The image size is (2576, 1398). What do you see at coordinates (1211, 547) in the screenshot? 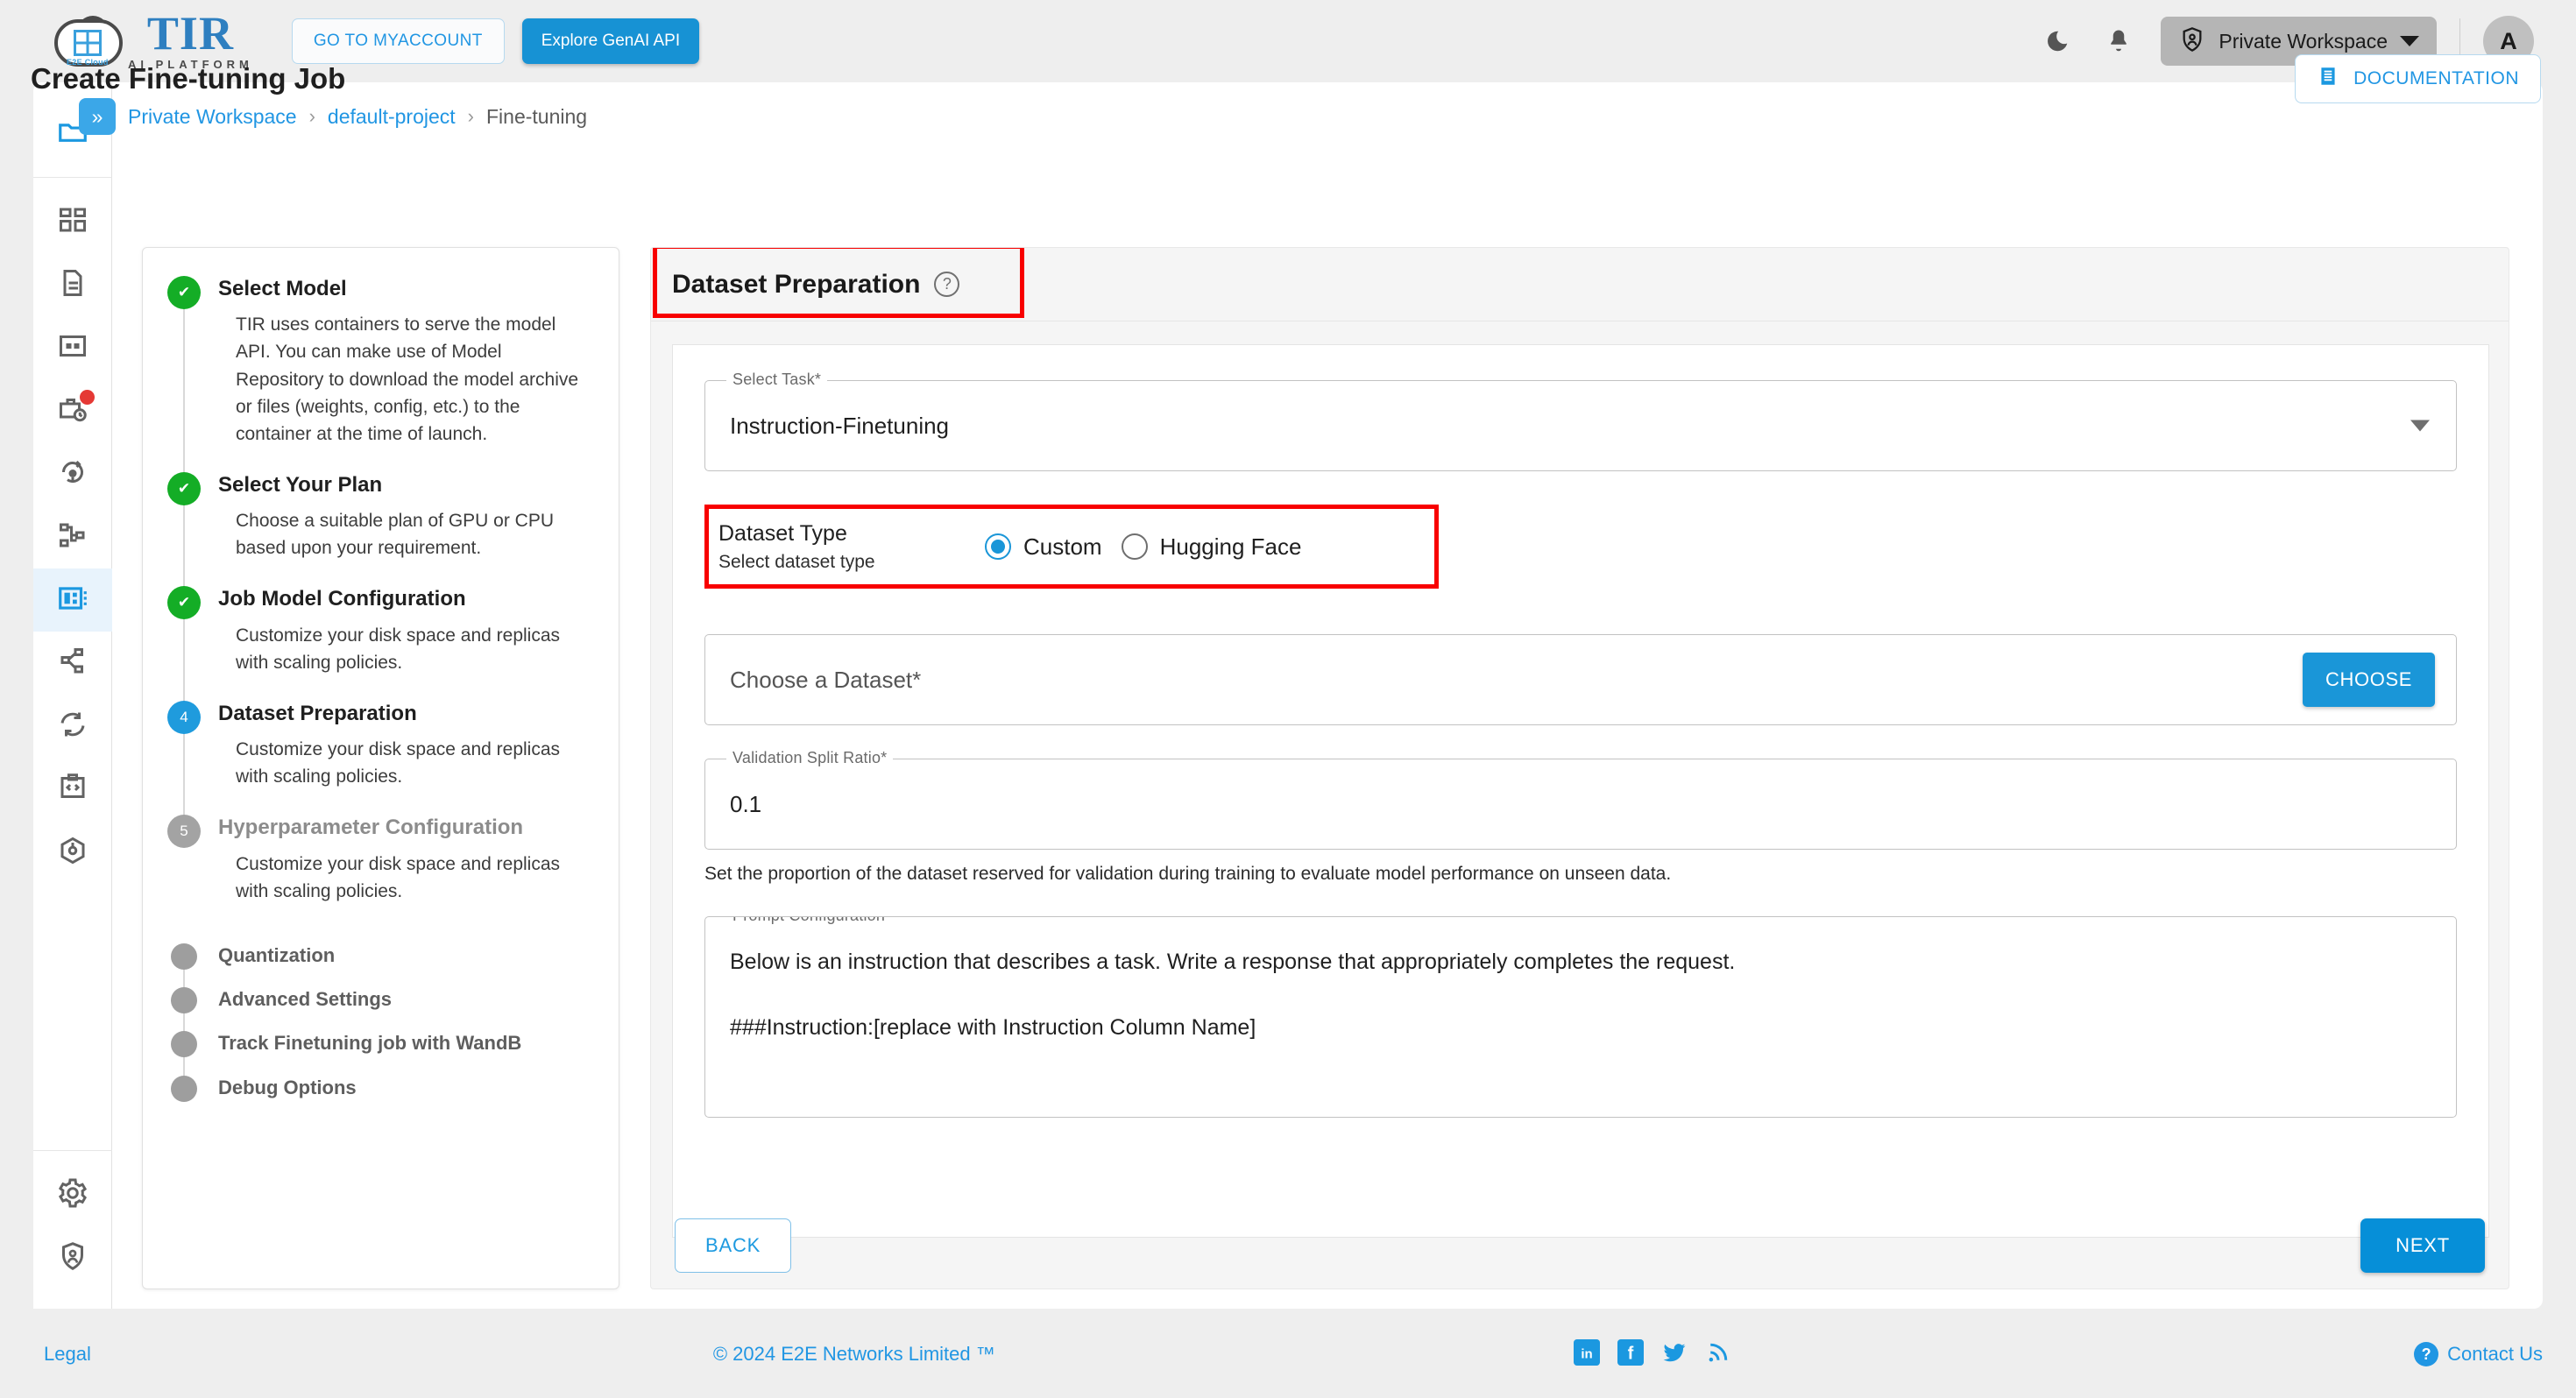
I see `radio-option-hugging-face: Hugging Face` at bounding box center [1211, 547].